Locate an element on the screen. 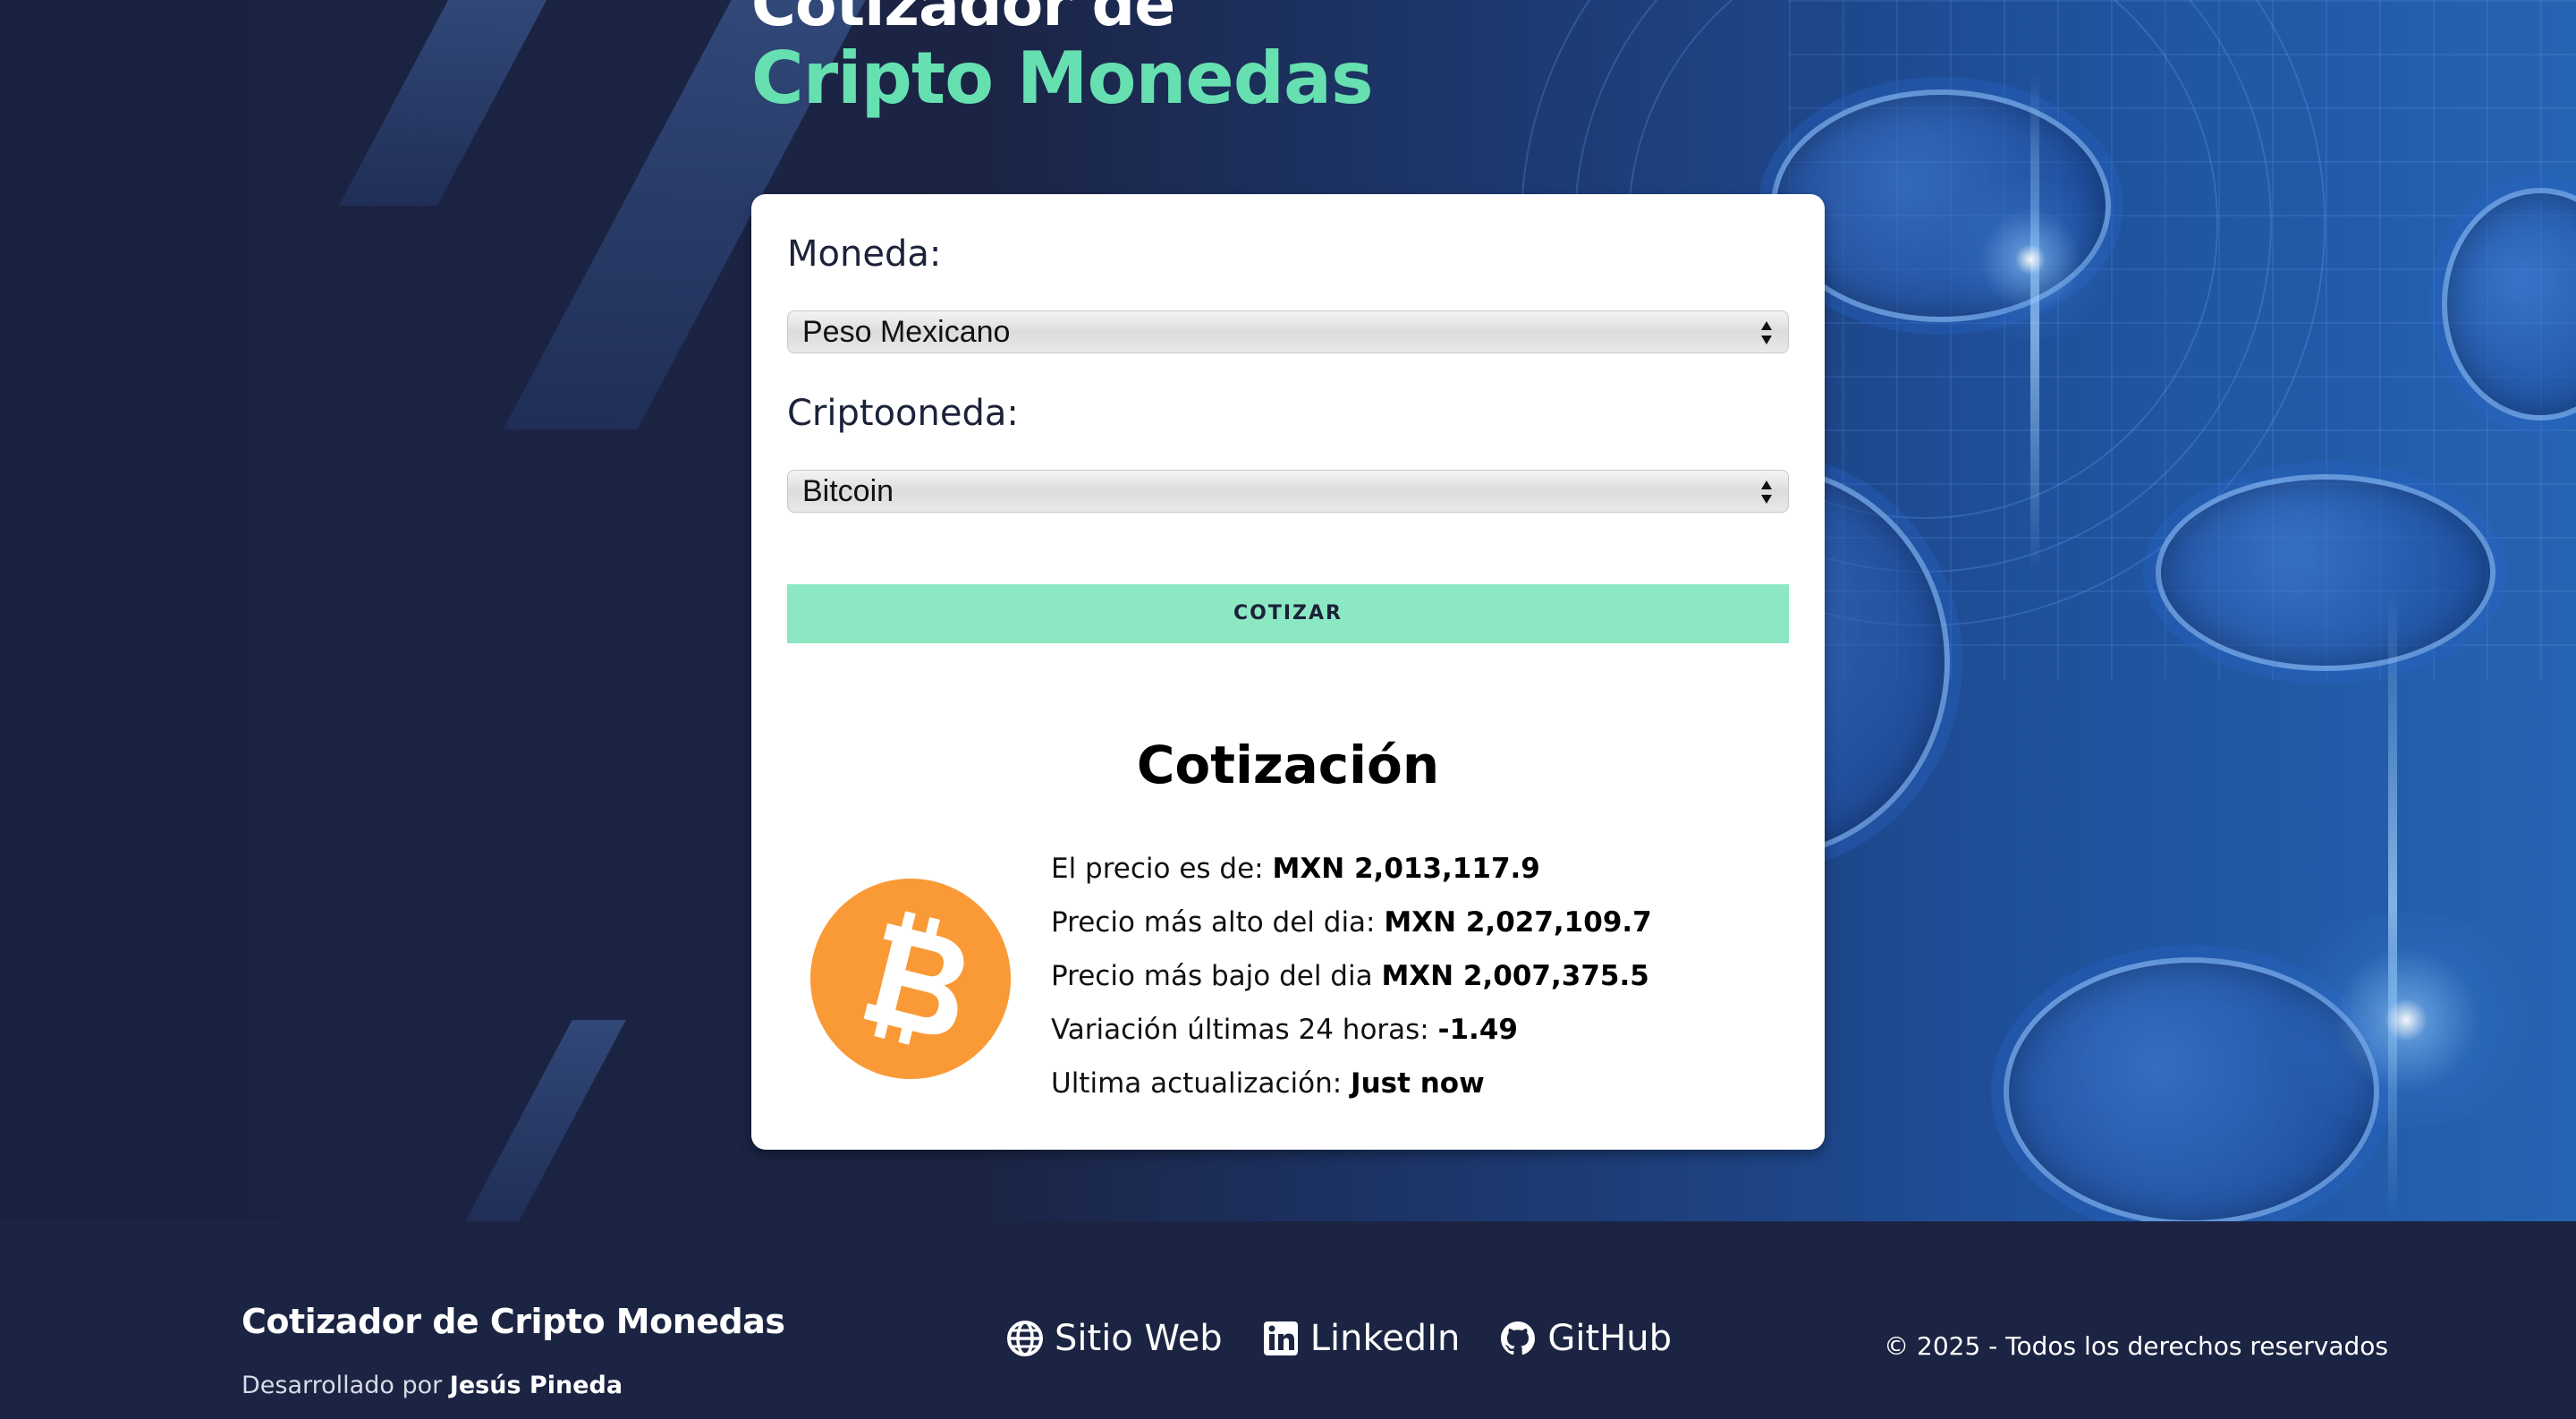 Image resolution: width=2576 pixels, height=1419 pixels. low-row: Precio más bajo del dia MXN 2,007,375.5 is located at coordinates (1426, 976).